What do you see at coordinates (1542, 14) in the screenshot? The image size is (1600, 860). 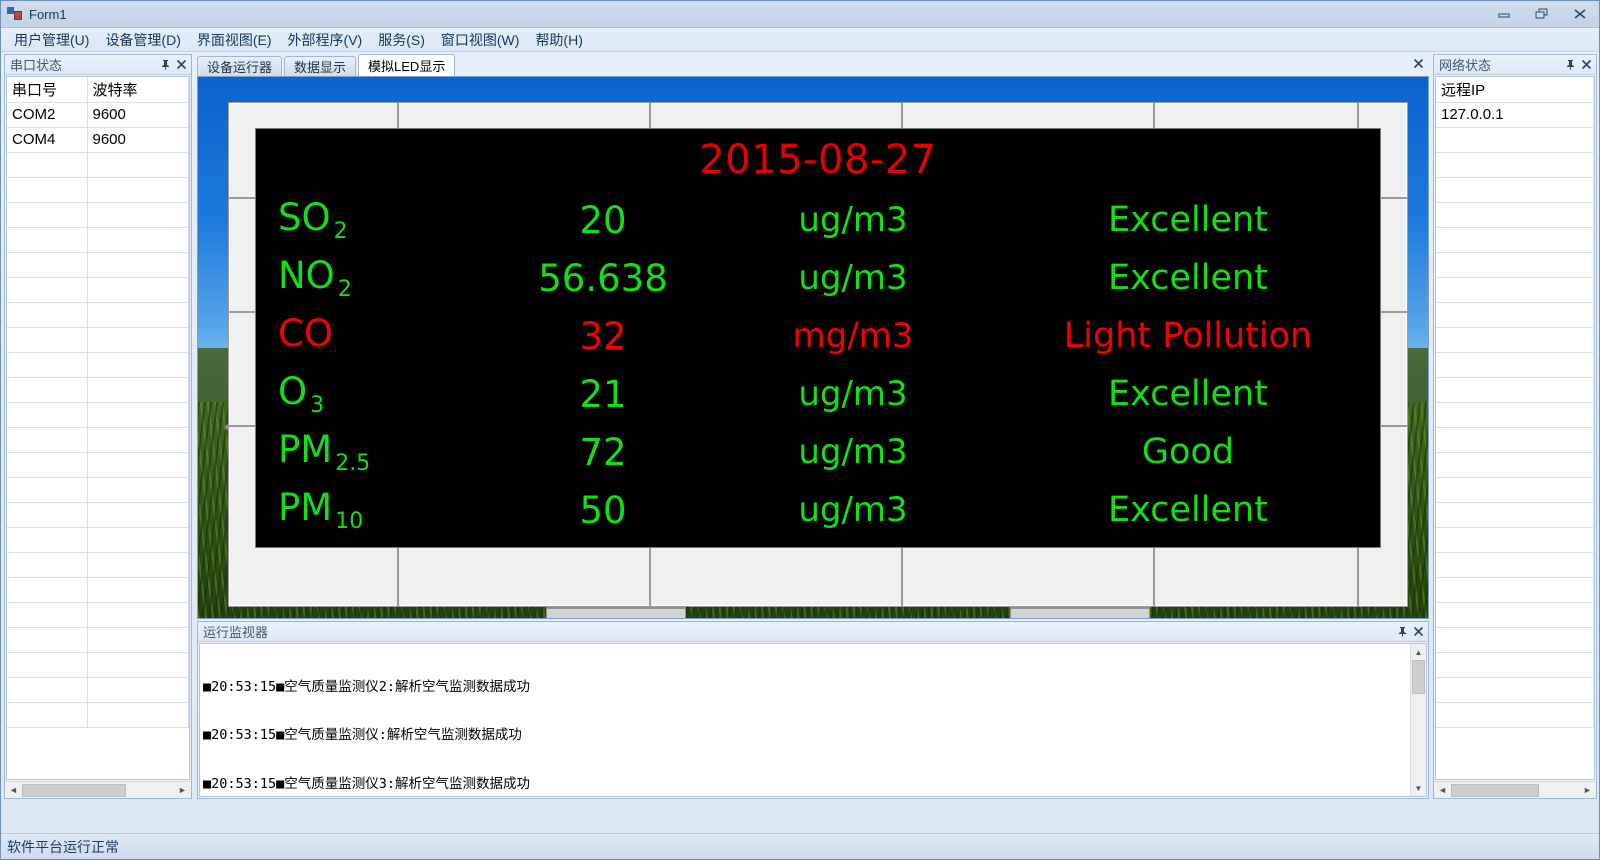 I see `restore-icon` at bounding box center [1542, 14].